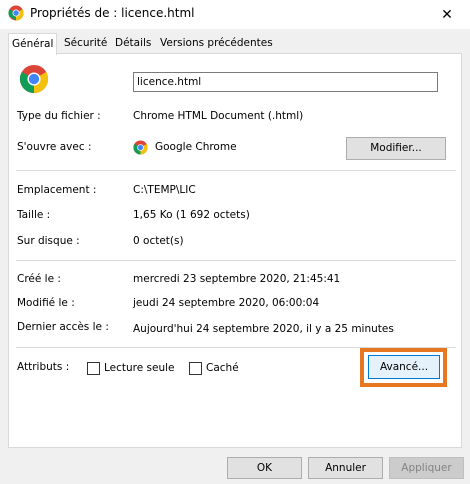 The height and width of the screenshot is (484, 470). I want to click on size-value: 1,65 Ko (1 692 octets), so click(191, 215).